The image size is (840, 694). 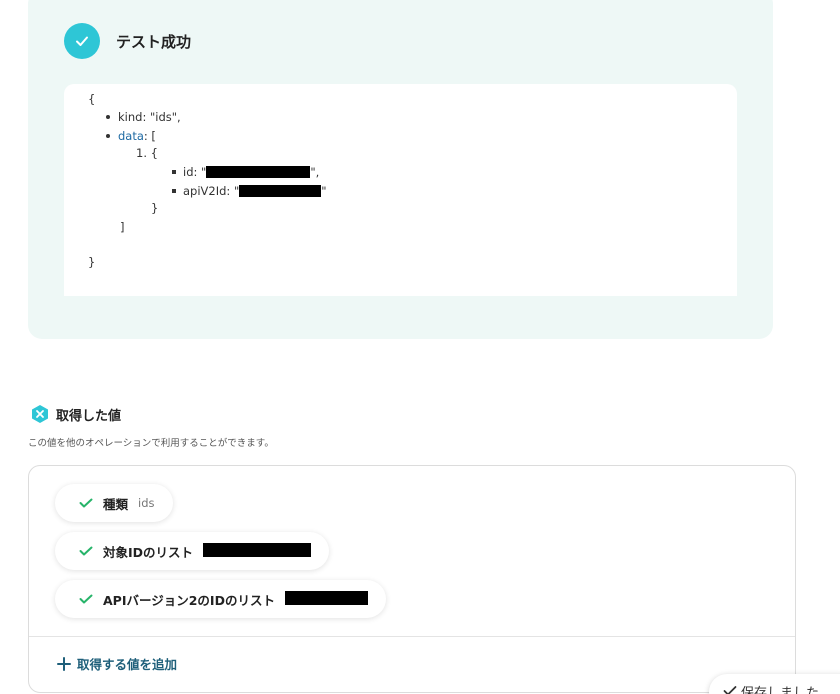 I want to click on obtained-values-title: 取得した値, so click(x=89, y=416).